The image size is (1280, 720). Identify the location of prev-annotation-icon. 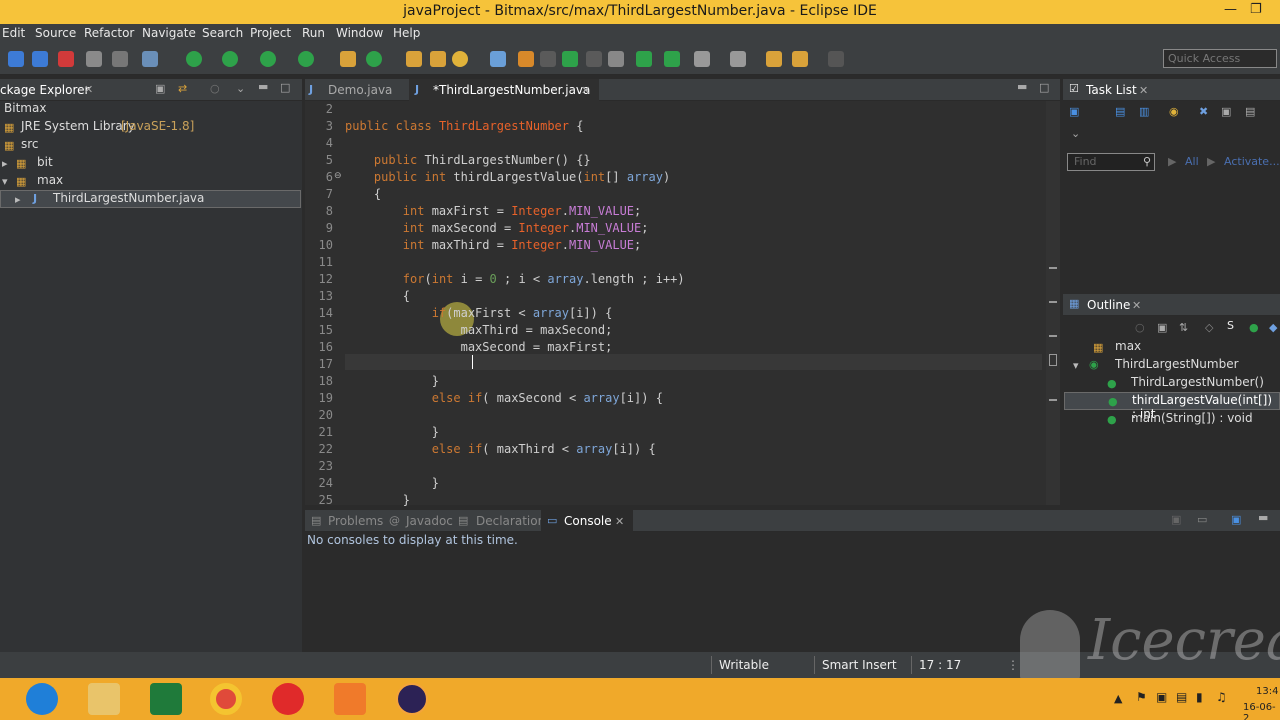
(738, 59).